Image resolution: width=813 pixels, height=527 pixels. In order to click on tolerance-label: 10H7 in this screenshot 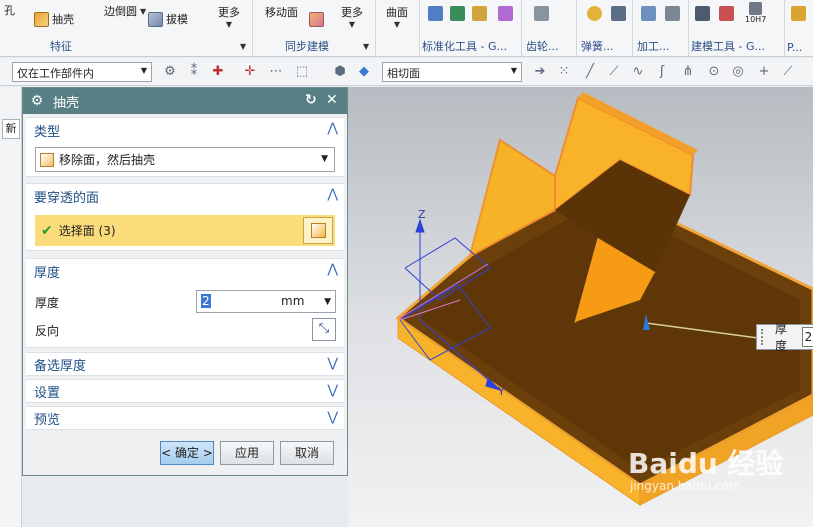, I will do `click(756, 19)`.